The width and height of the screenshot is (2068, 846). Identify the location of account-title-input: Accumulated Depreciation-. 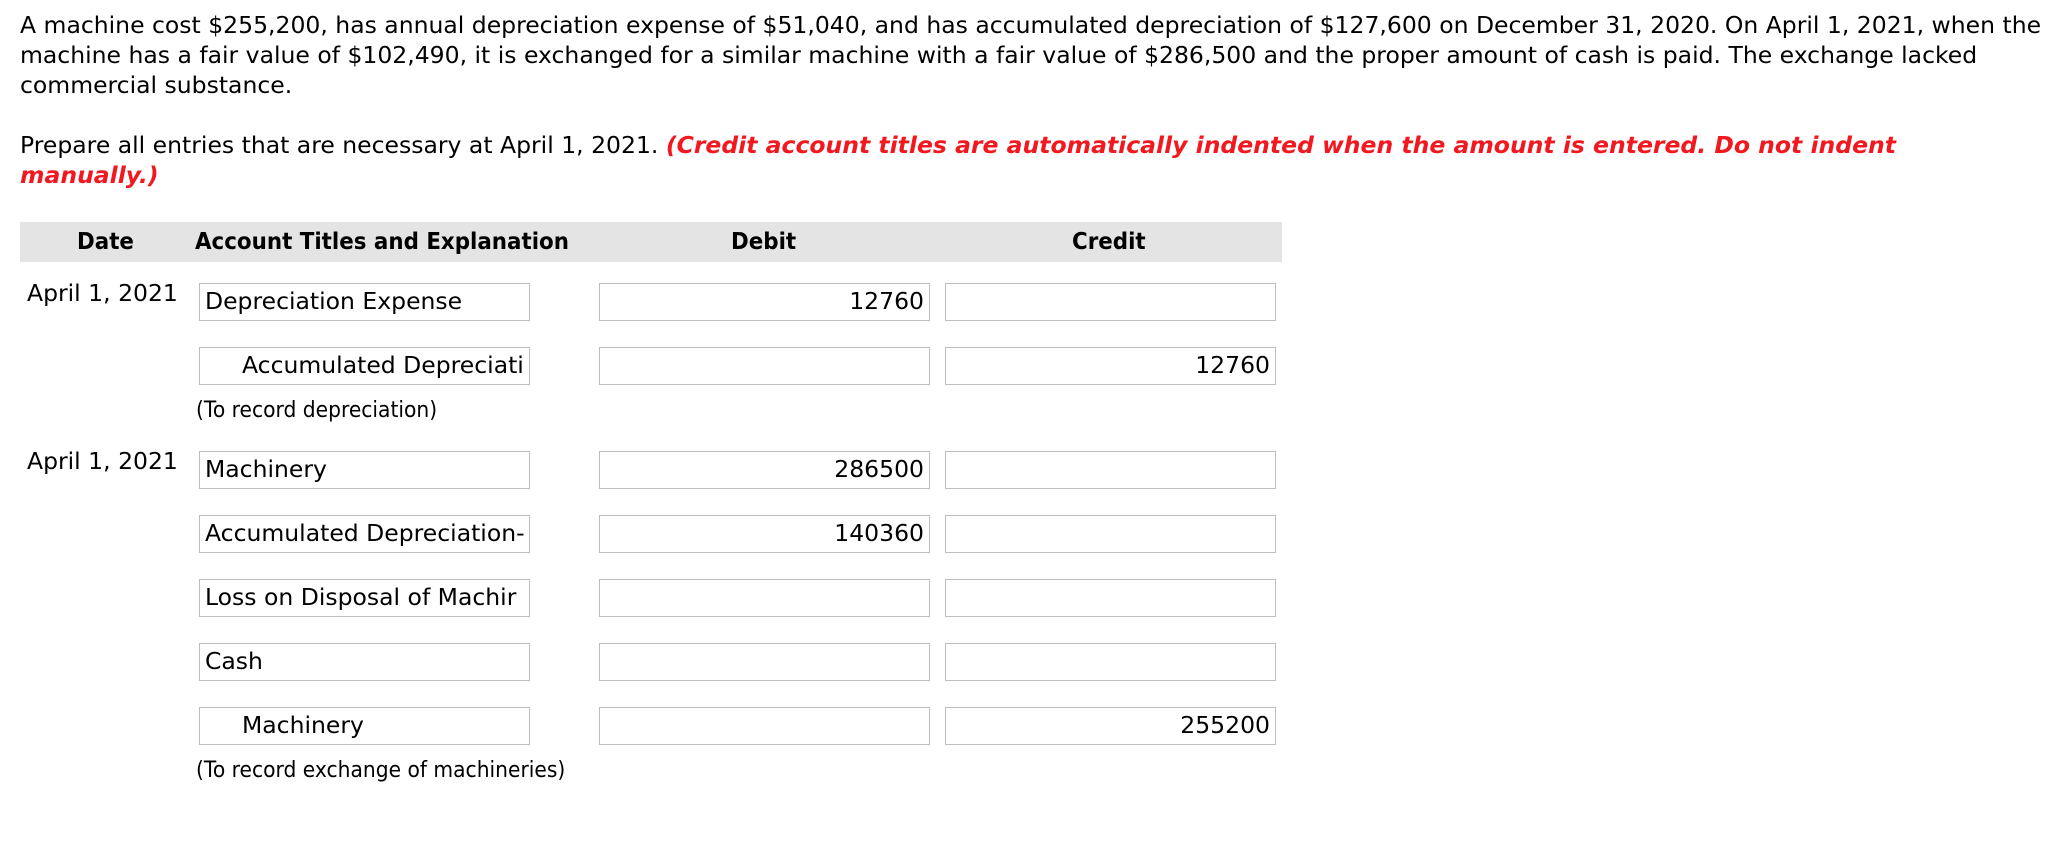
(364, 534).